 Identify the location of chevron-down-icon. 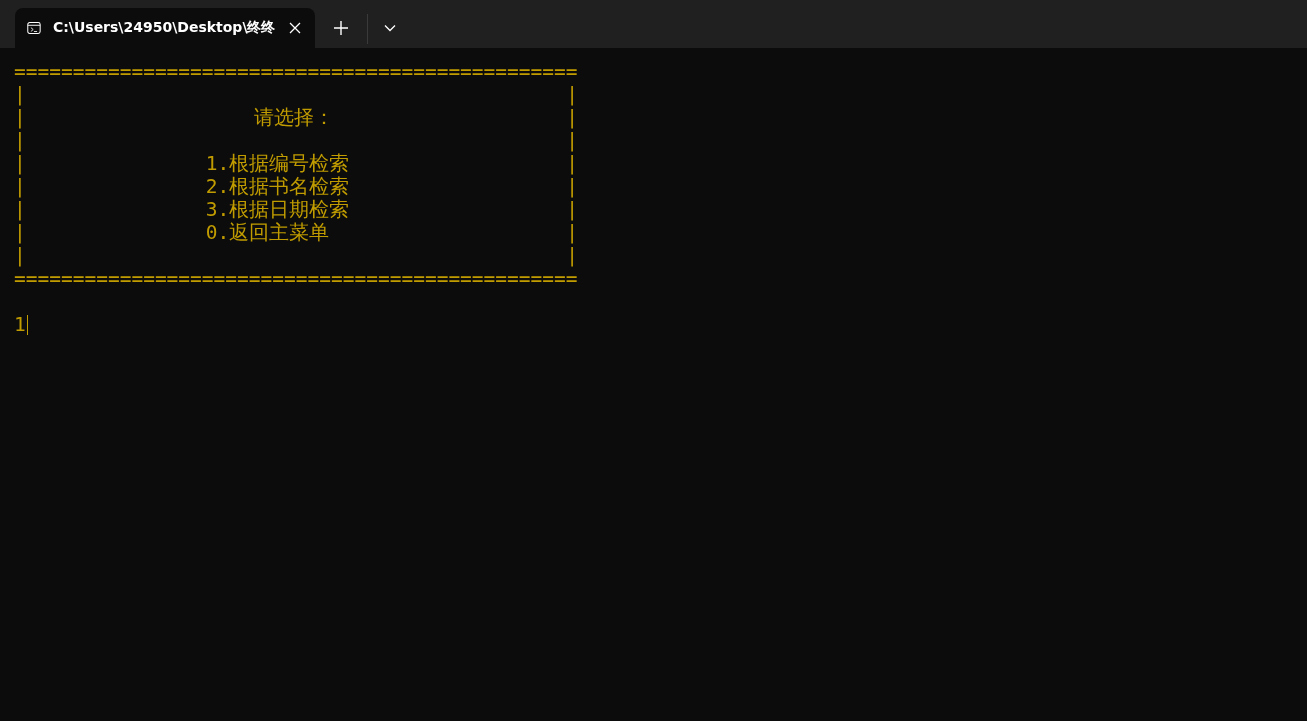
(390, 28).